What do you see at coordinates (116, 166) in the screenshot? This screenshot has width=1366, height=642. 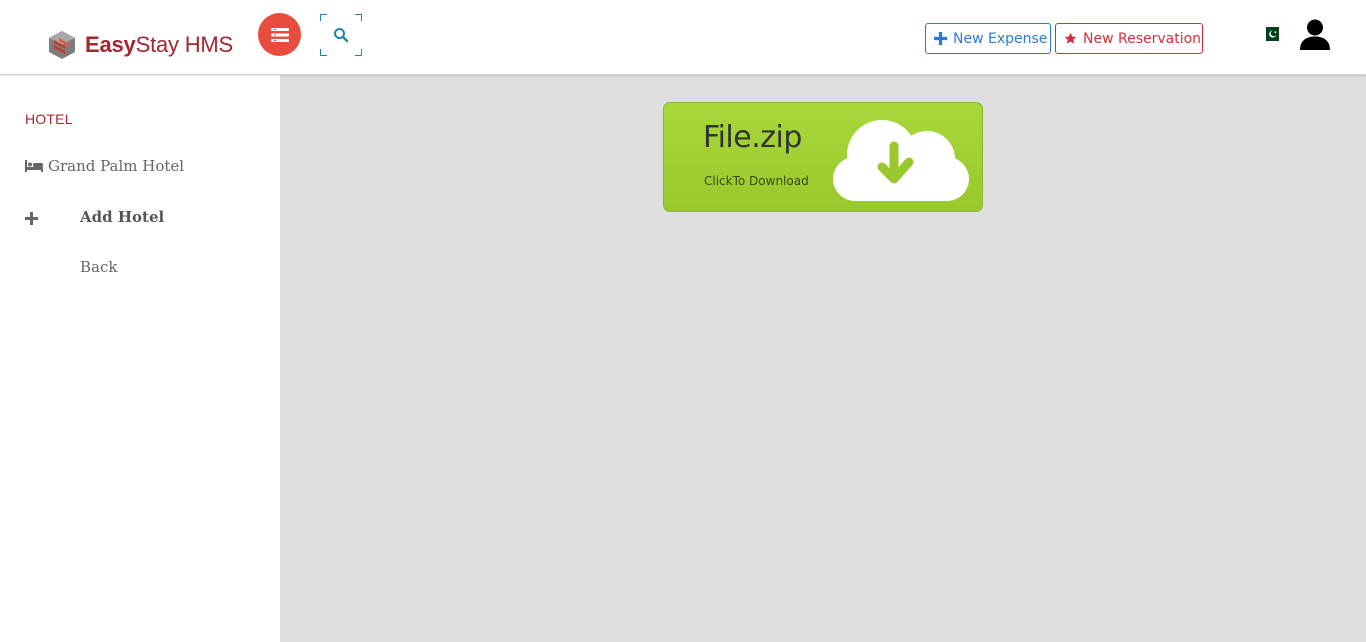 I see `sidebar-item-label: Grand Palm Hotel` at bounding box center [116, 166].